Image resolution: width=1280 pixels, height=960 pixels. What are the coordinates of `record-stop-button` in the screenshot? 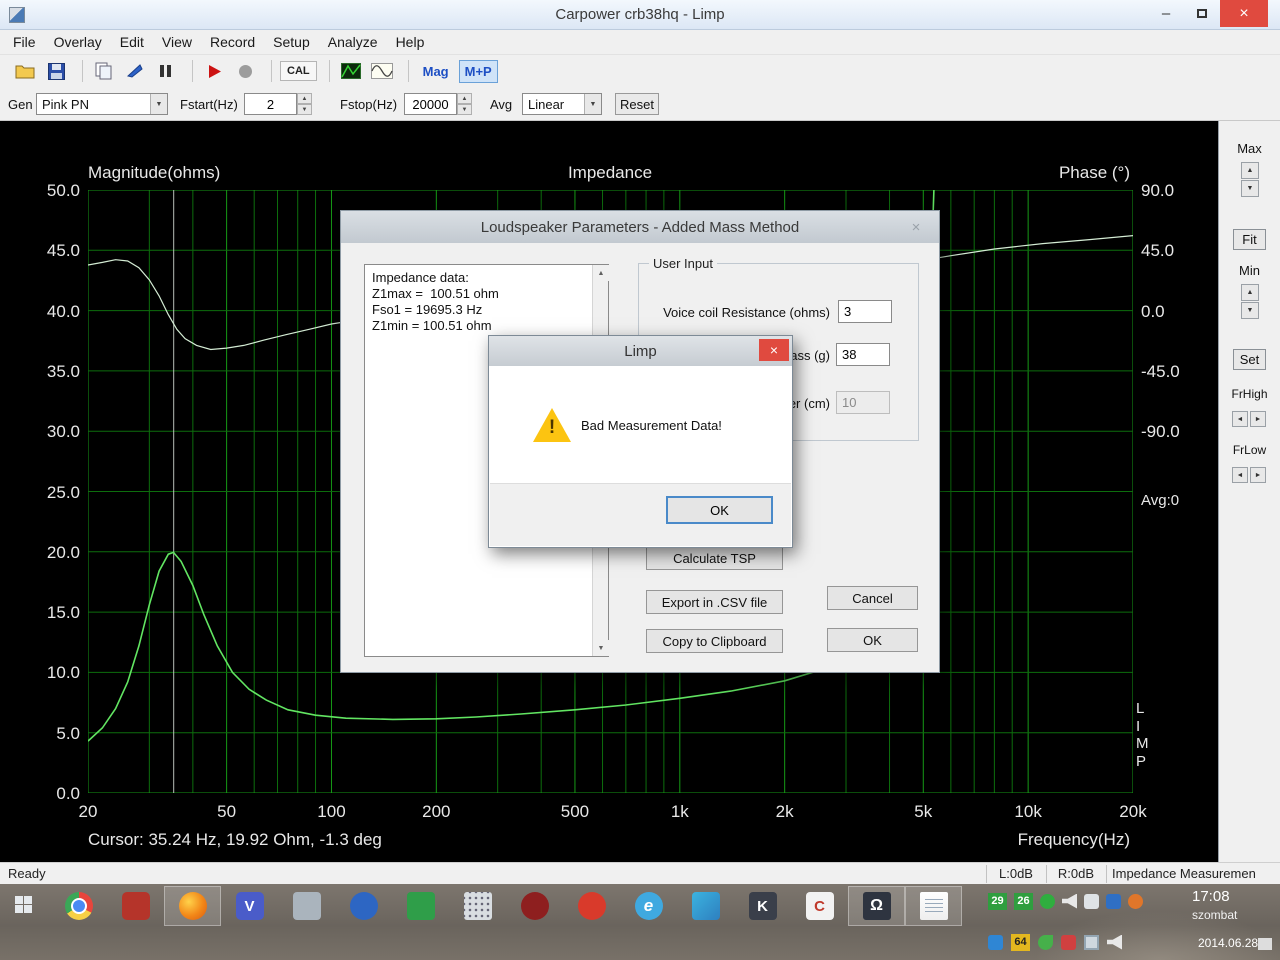 It's located at (245, 71).